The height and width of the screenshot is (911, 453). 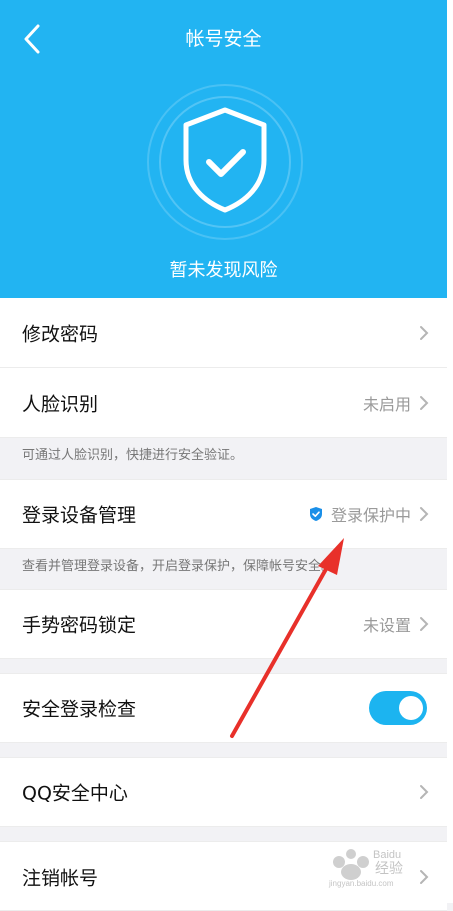 I want to click on face-recognition-row: 人脸识别 未启用, so click(x=223, y=403).